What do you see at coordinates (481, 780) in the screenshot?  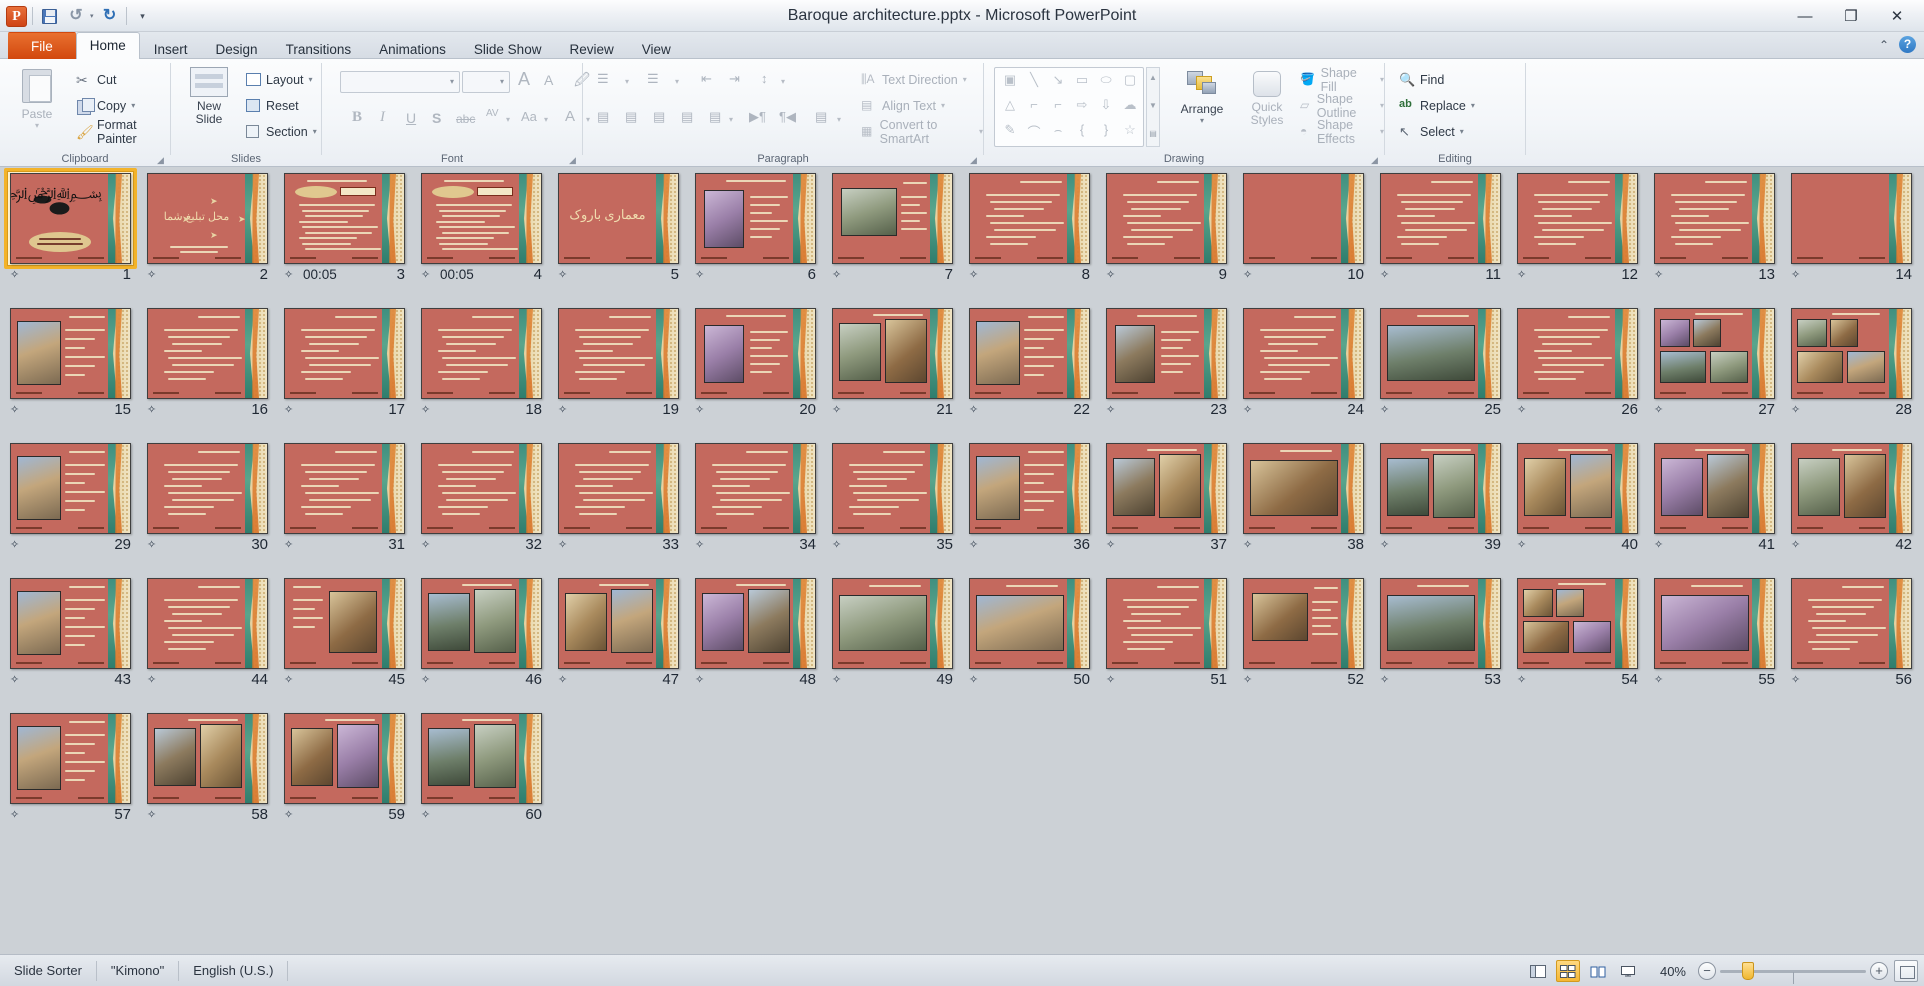 I see `slide-cell: ✧ 60` at bounding box center [481, 780].